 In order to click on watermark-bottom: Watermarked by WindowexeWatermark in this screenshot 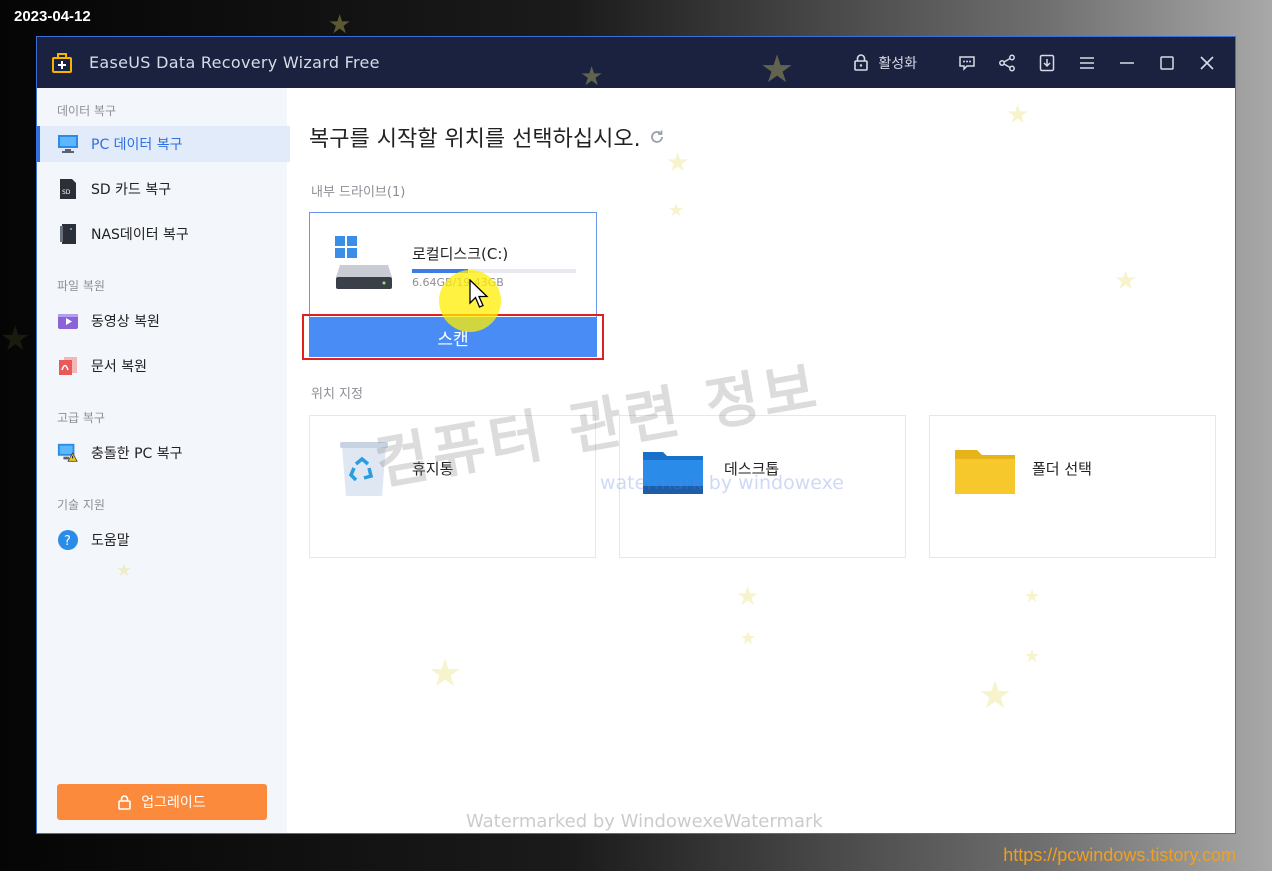, I will do `click(644, 821)`.